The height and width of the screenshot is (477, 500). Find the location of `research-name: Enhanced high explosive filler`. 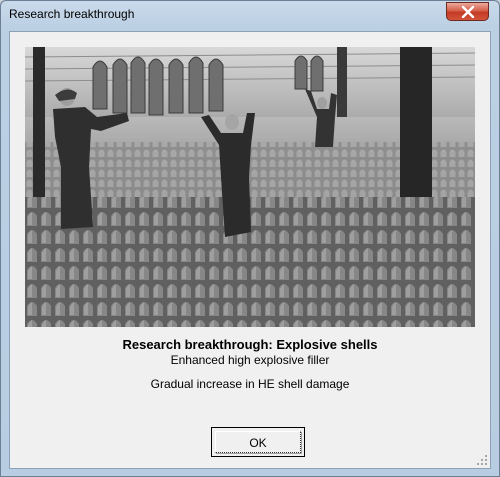

research-name: Enhanced high explosive filler is located at coordinates (250, 360).